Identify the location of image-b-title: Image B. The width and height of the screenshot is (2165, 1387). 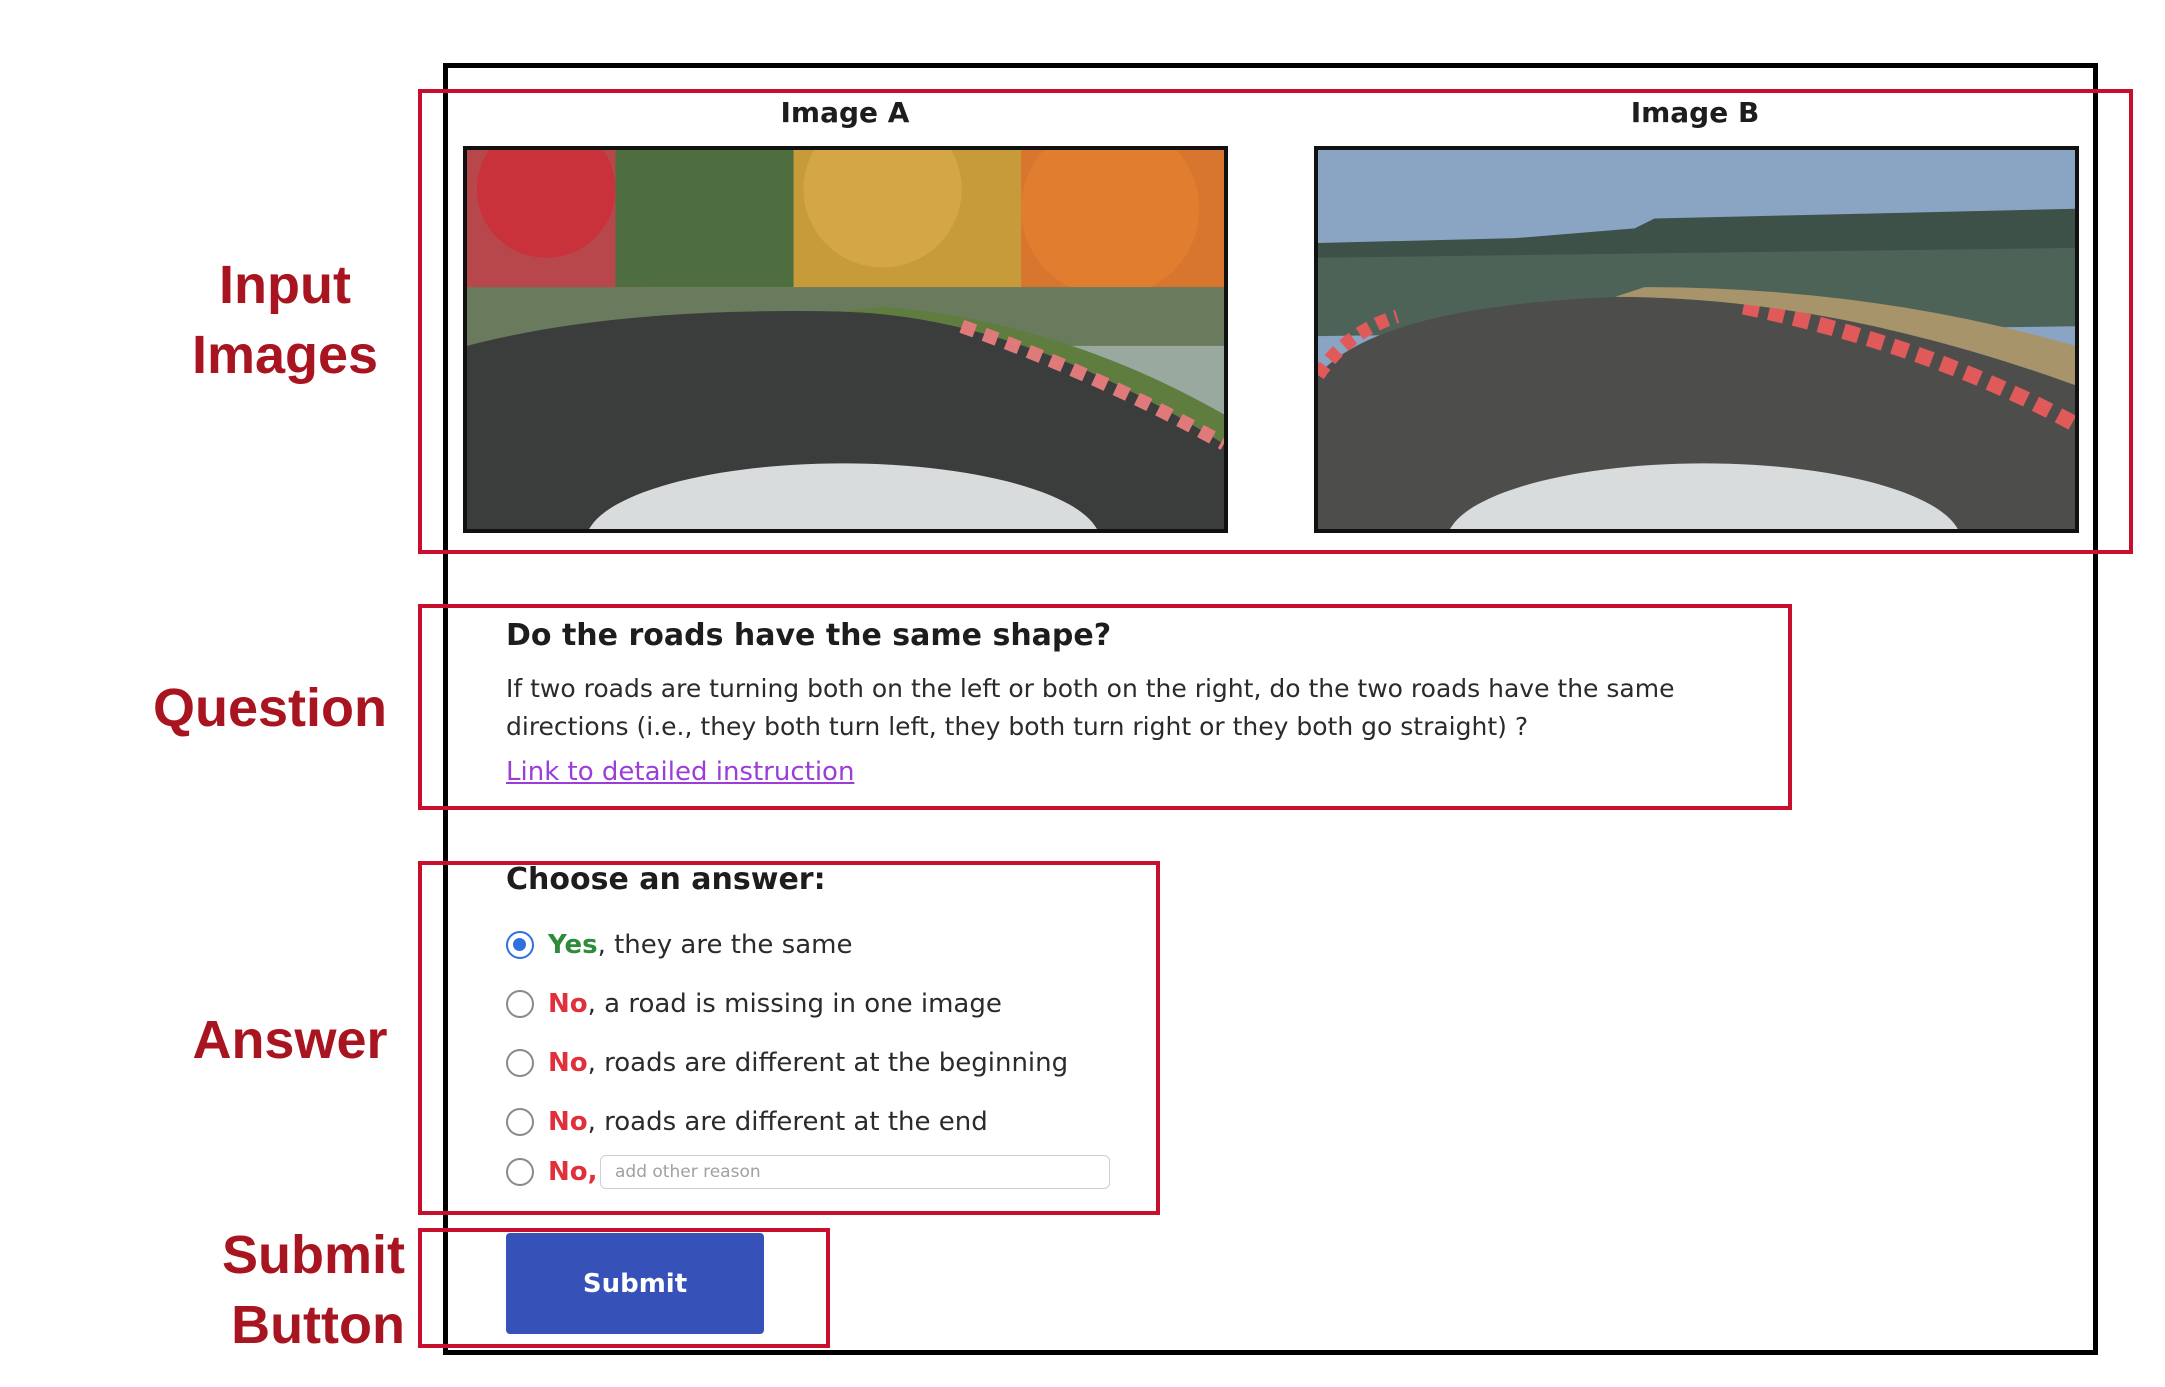
(1695, 112).